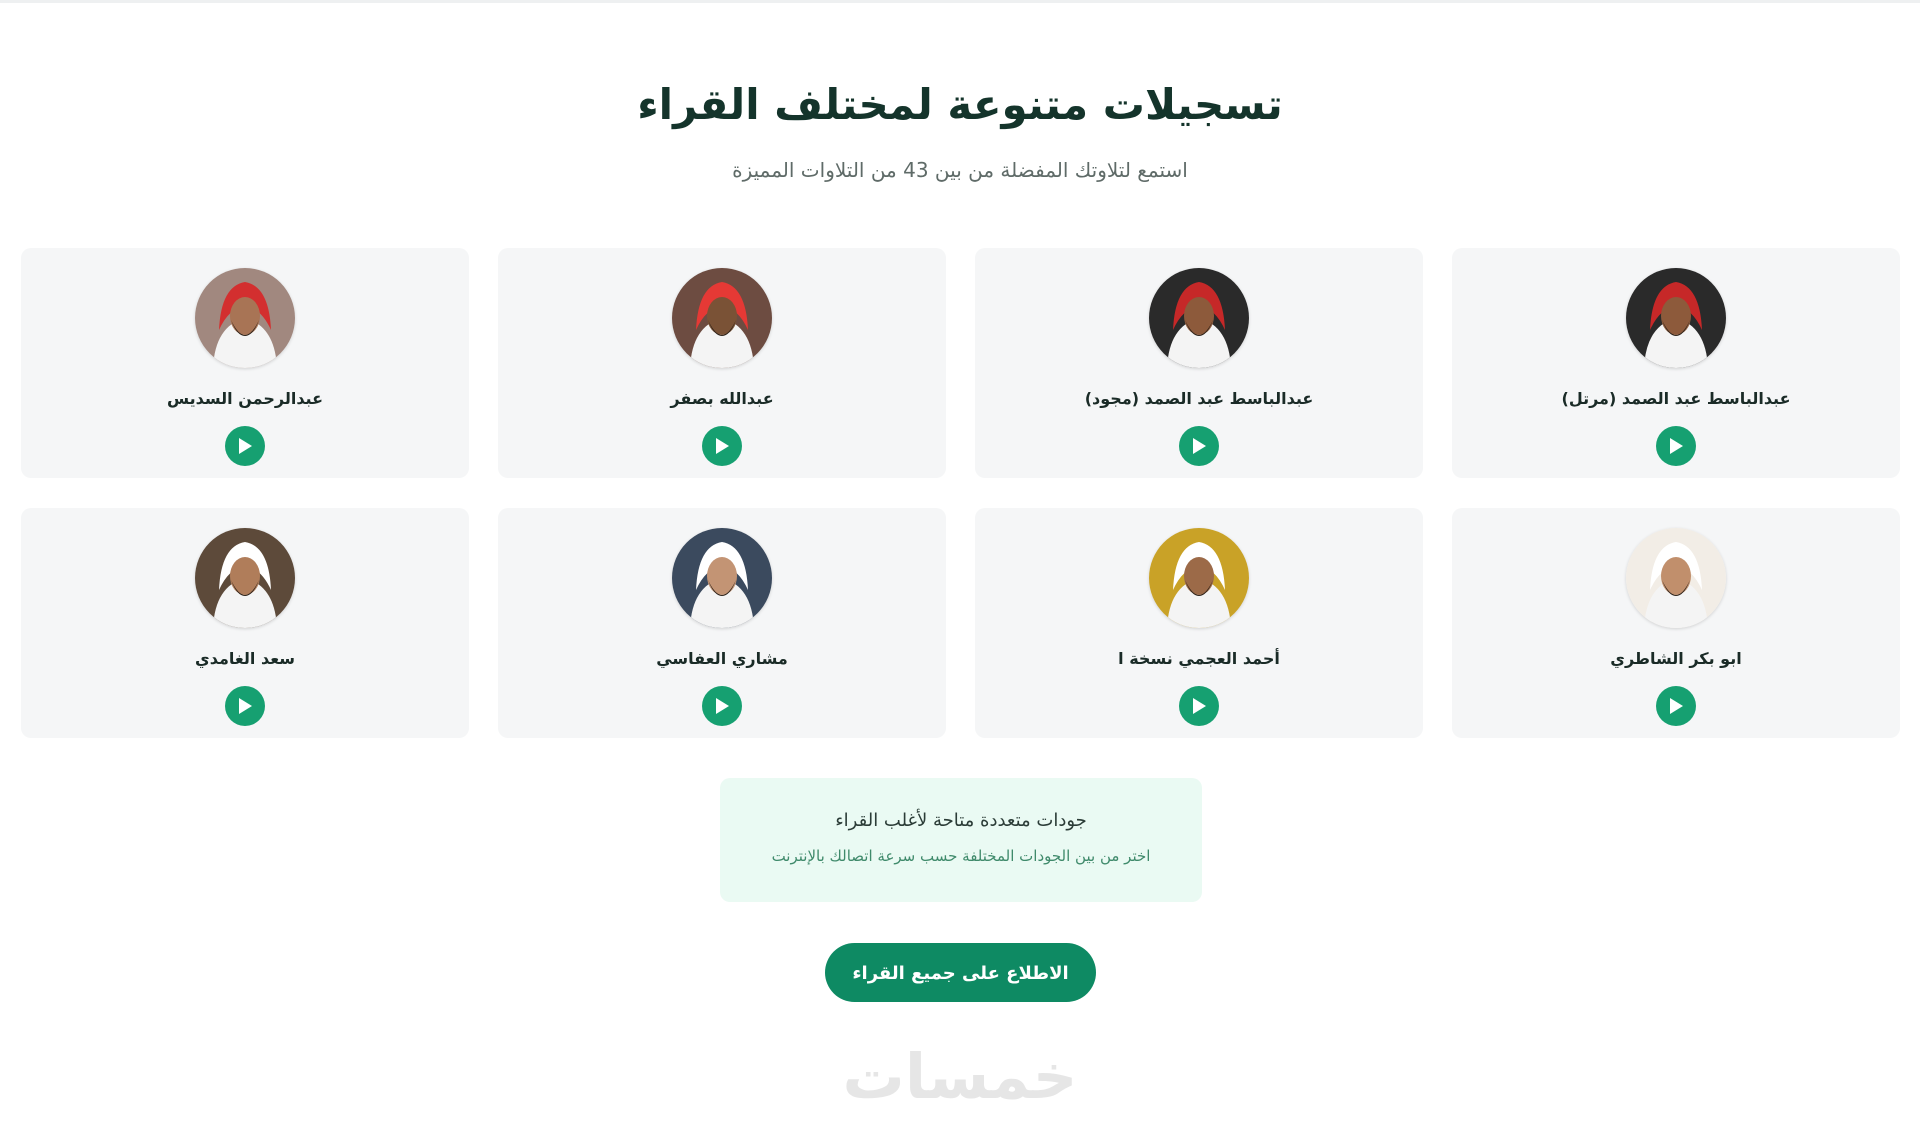  What do you see at coordinates (960, 1) in the screenshot?
I see `top-divider` at bounding box center [960, 1].